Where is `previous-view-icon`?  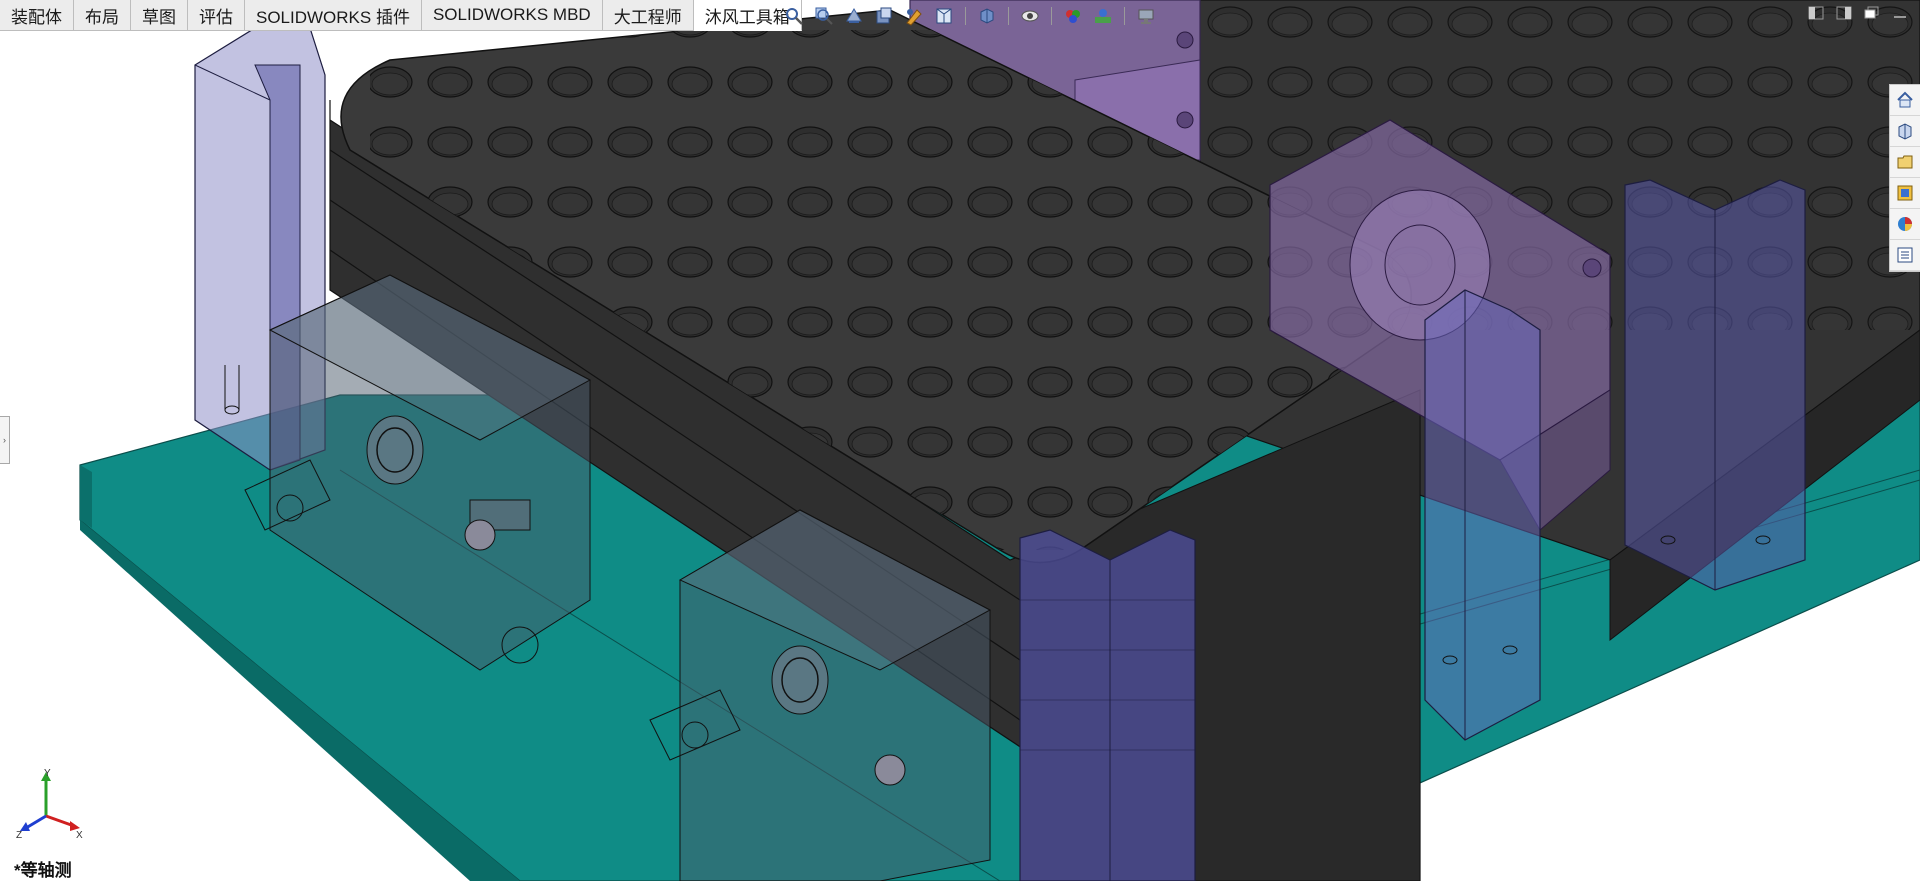 previous-view-icon is located at coordinates (854, 16).